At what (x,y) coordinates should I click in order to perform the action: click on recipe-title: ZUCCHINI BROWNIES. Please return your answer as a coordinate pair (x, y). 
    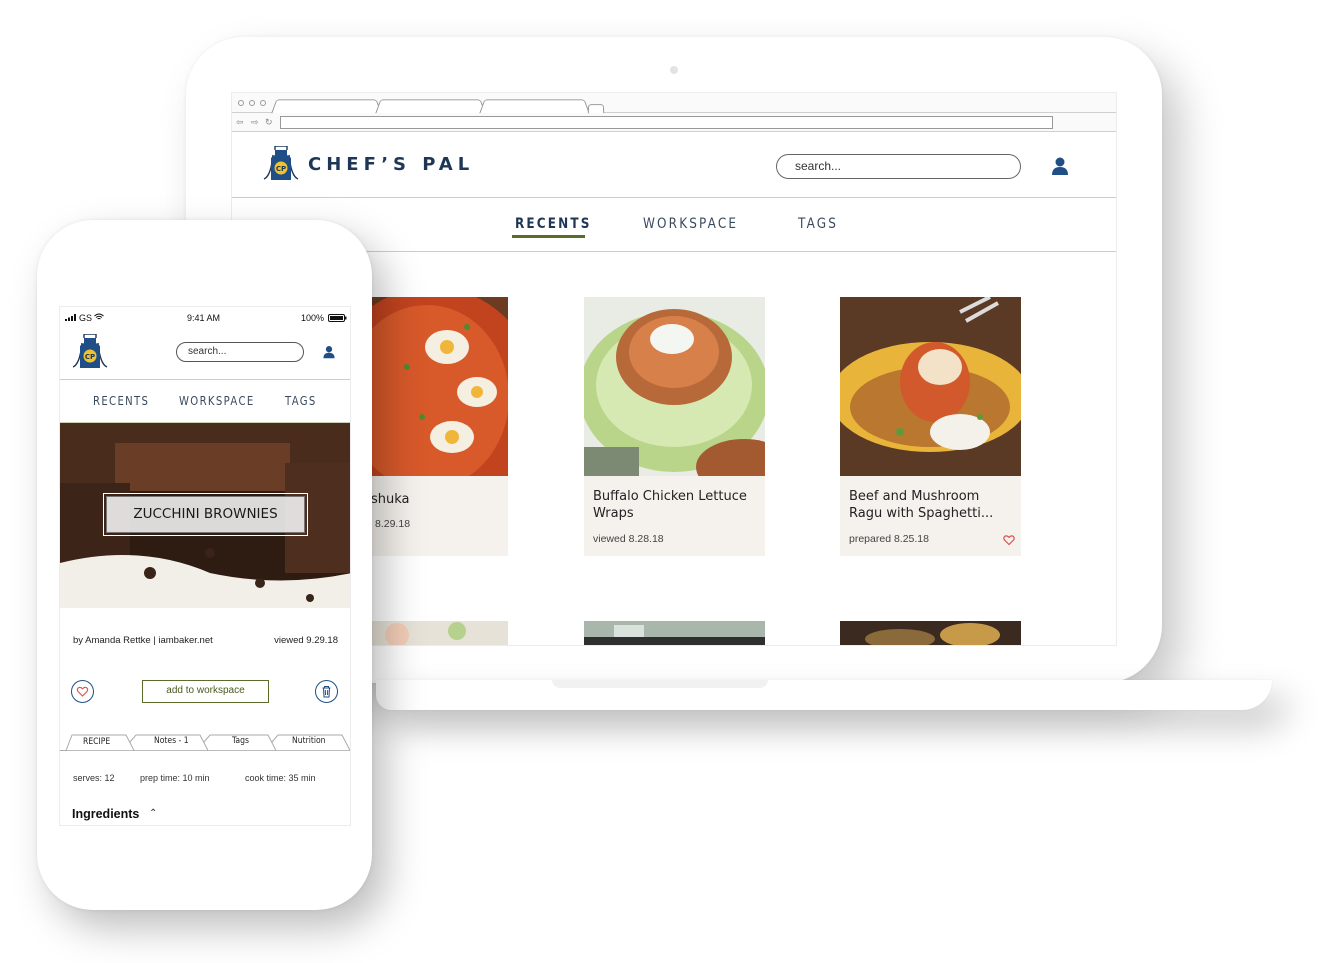
    Looking at the image, I should click on (205, 514).